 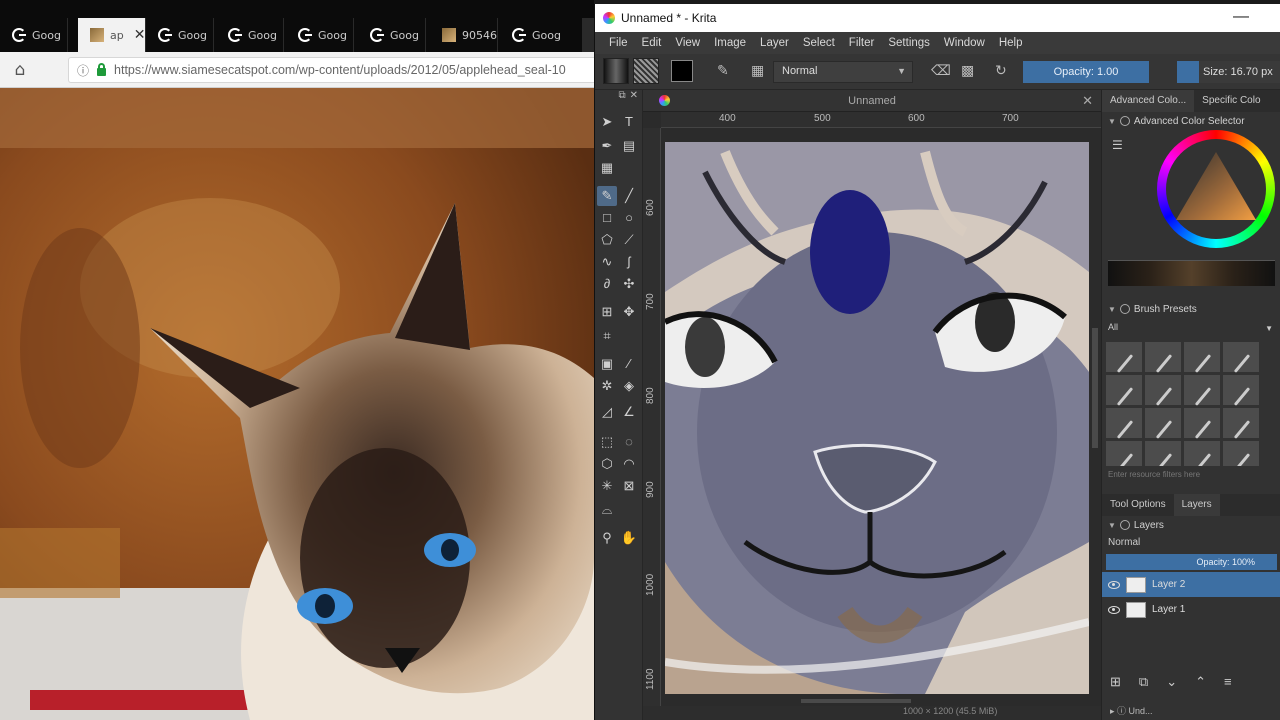 What do you see at coordinates (653, 43) in the screenshot?
I see `menu-edit: Edit` at bounding box center [653, 43].